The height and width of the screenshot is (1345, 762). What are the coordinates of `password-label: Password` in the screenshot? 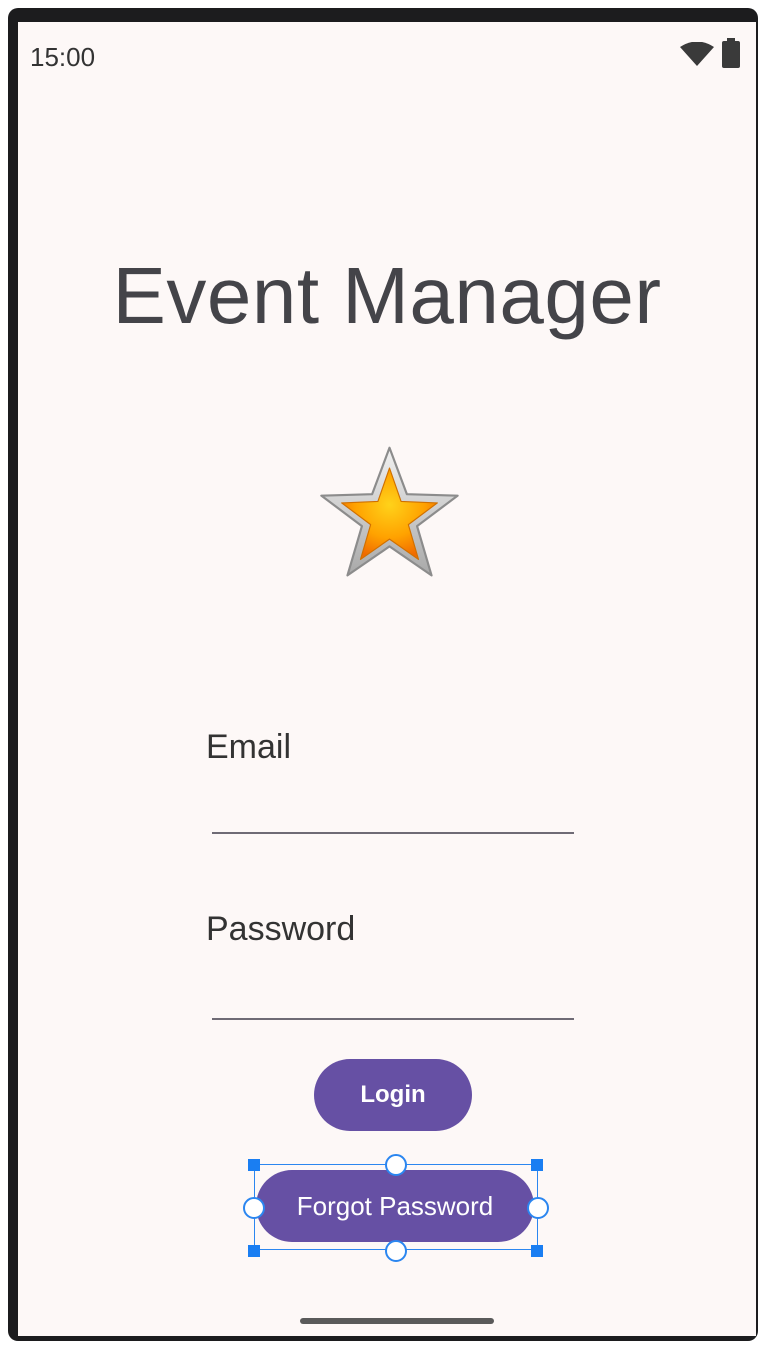 It's located at (281, 929).